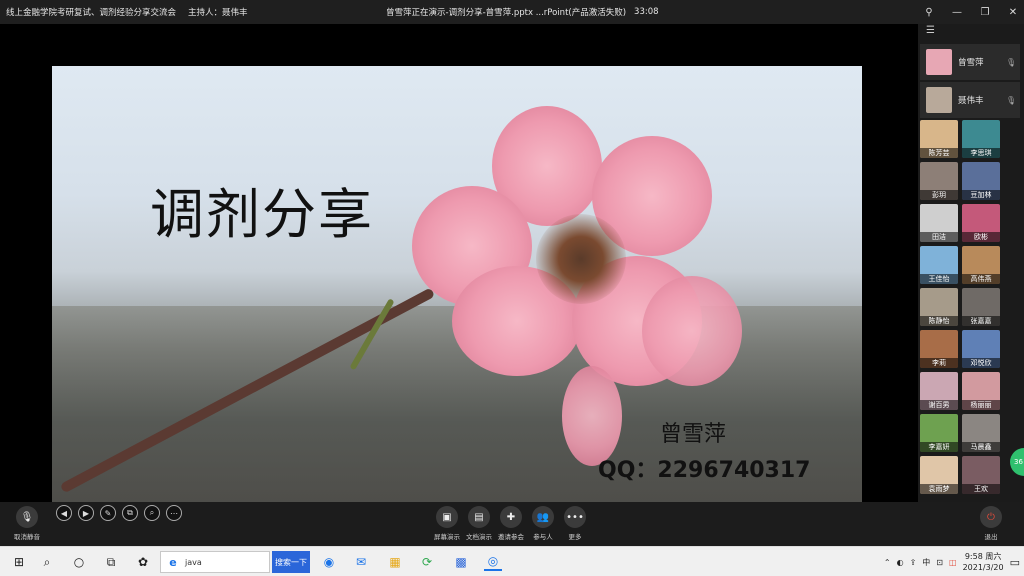 The width and height of the screenshot is (1024, 576). I want to click on participant-tile: 李嘉妍, so click(939, 433).